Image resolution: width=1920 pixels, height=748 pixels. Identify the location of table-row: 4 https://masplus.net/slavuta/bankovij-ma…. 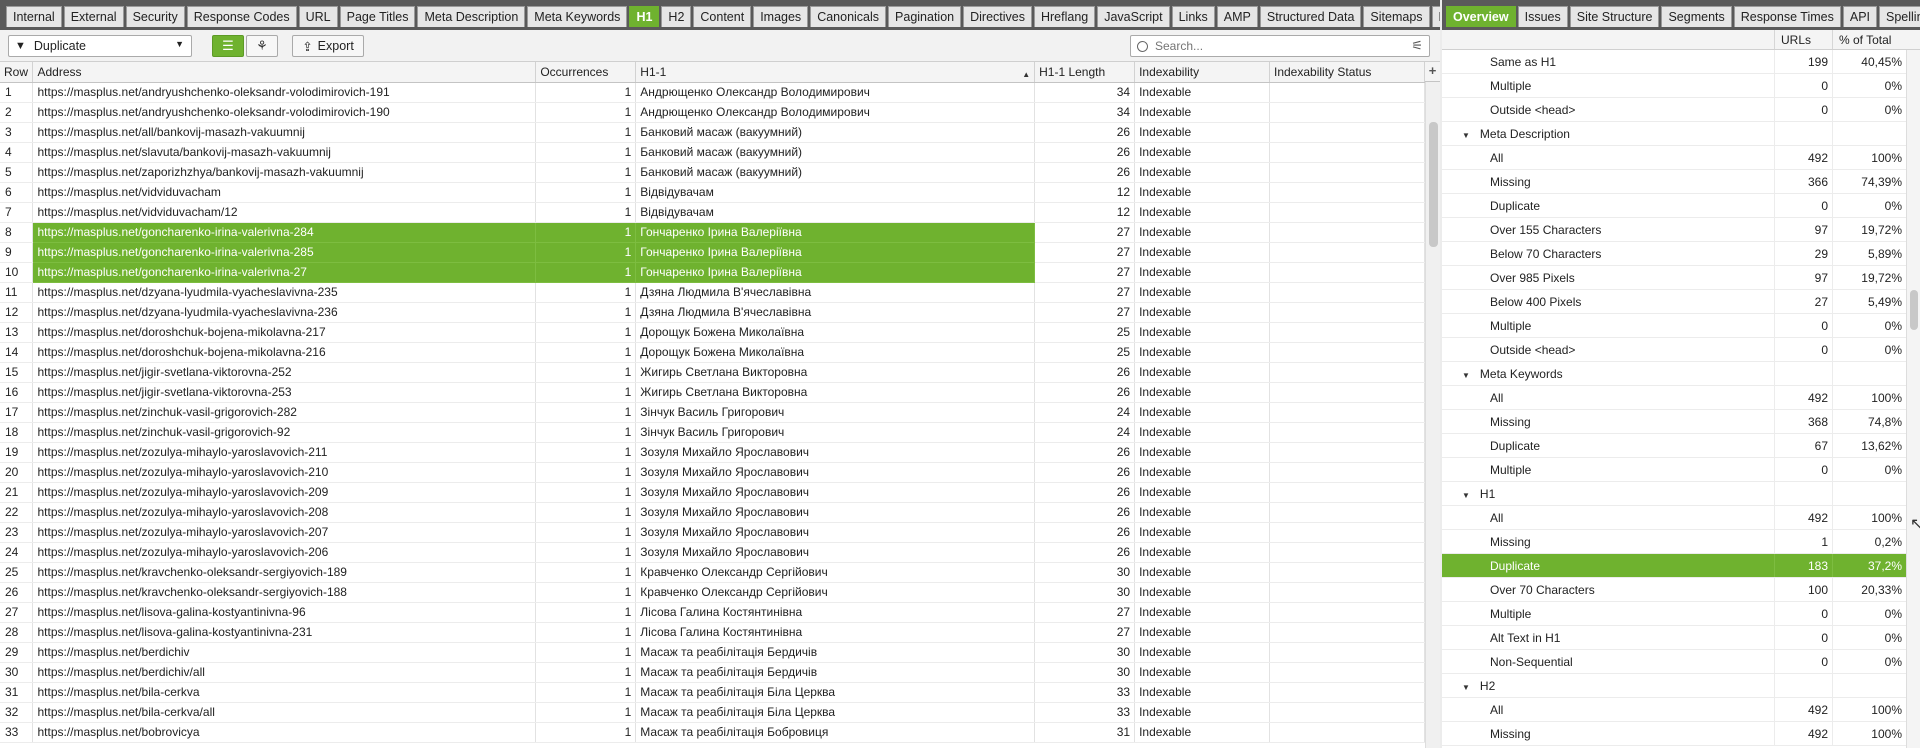
(712, 152).